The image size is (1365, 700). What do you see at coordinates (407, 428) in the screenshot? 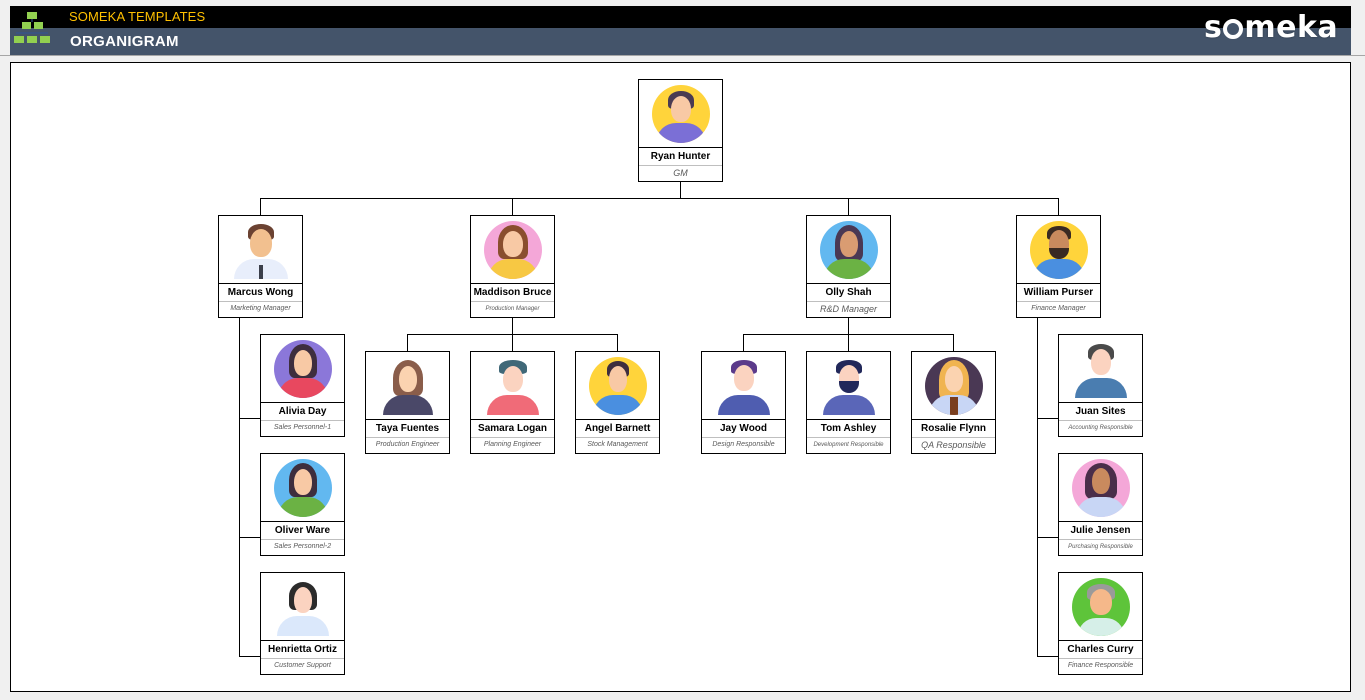
I see `employee-name: Taya Fuentes` at bounding box center [407, 428].